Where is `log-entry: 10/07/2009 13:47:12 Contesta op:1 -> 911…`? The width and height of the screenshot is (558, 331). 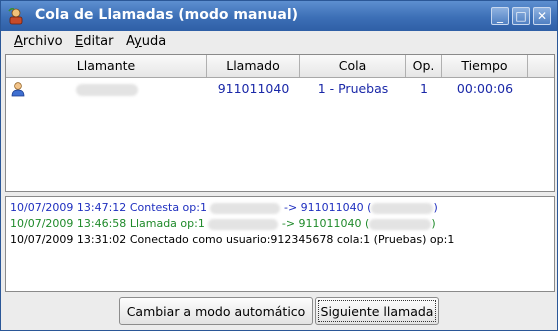
log-entry: 10/07/2009 13:47:12 Contesta op:1 -> 911… is located at coordinates (224, 207).